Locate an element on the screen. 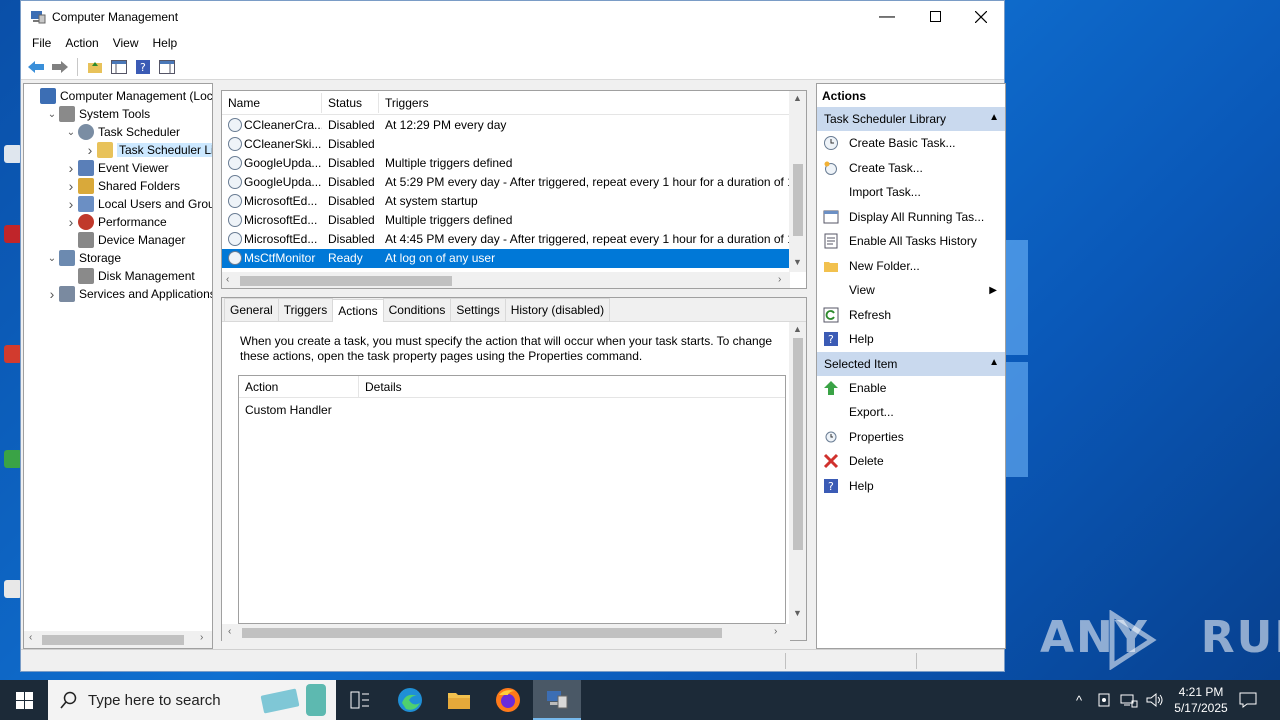 This screenshot has width=1280, height=720. column-details: Details is located at coordinates (383, 387).